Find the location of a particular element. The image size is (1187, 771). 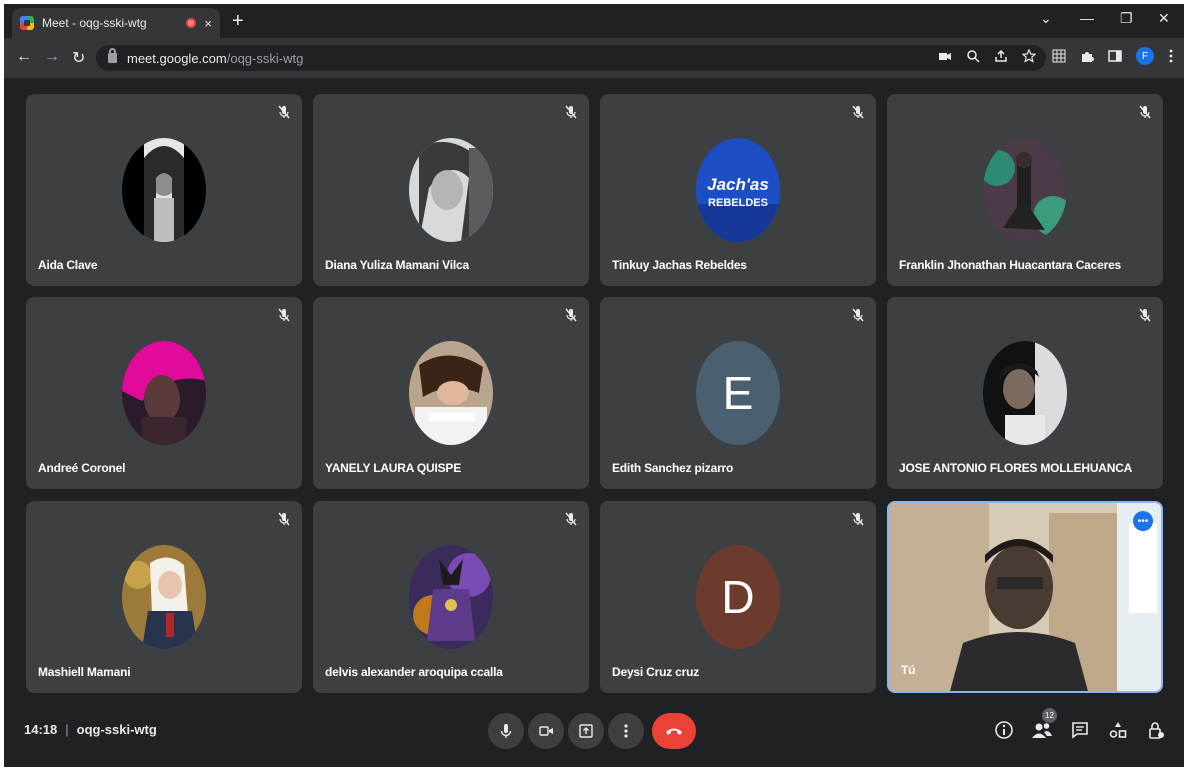

participant-tile: JOSE ANTONIO FLORES MOLLEHUANCA is located at coordinates (1025, 393).